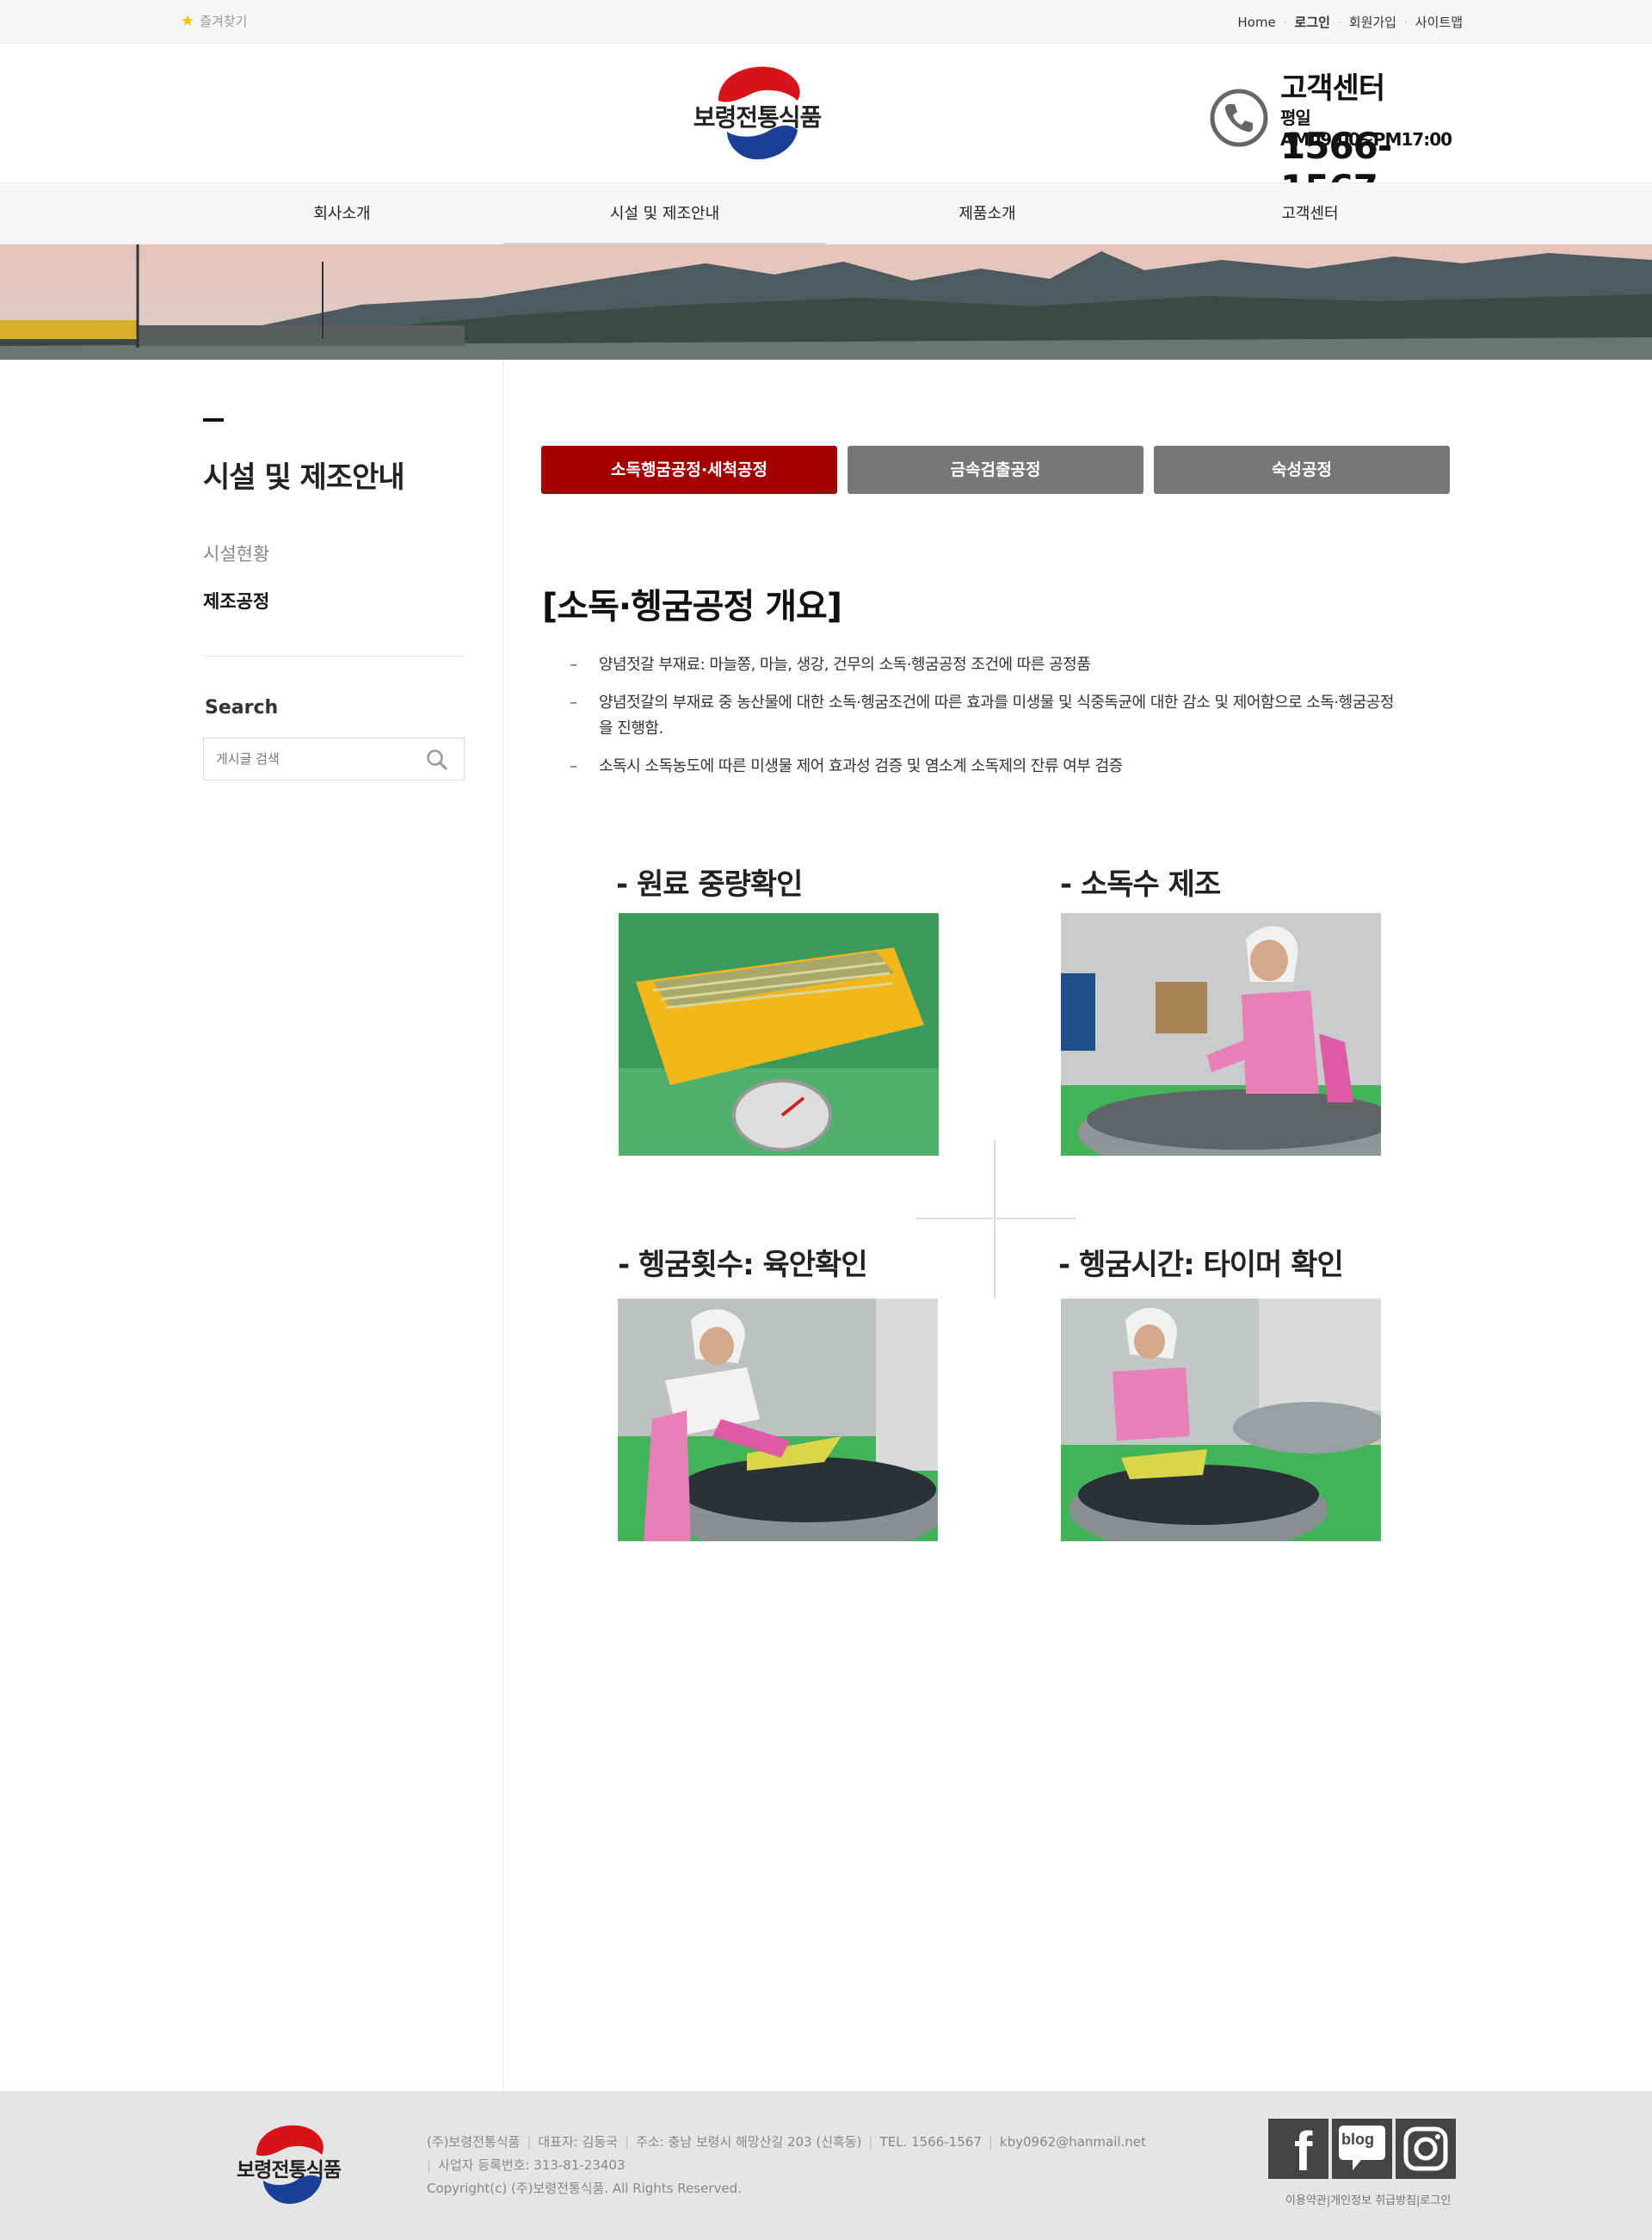 The image size is (1652, 2240). Describe the element at coordinates (1256, 22) in the screenshot. I see `home-link: Home` at that location.